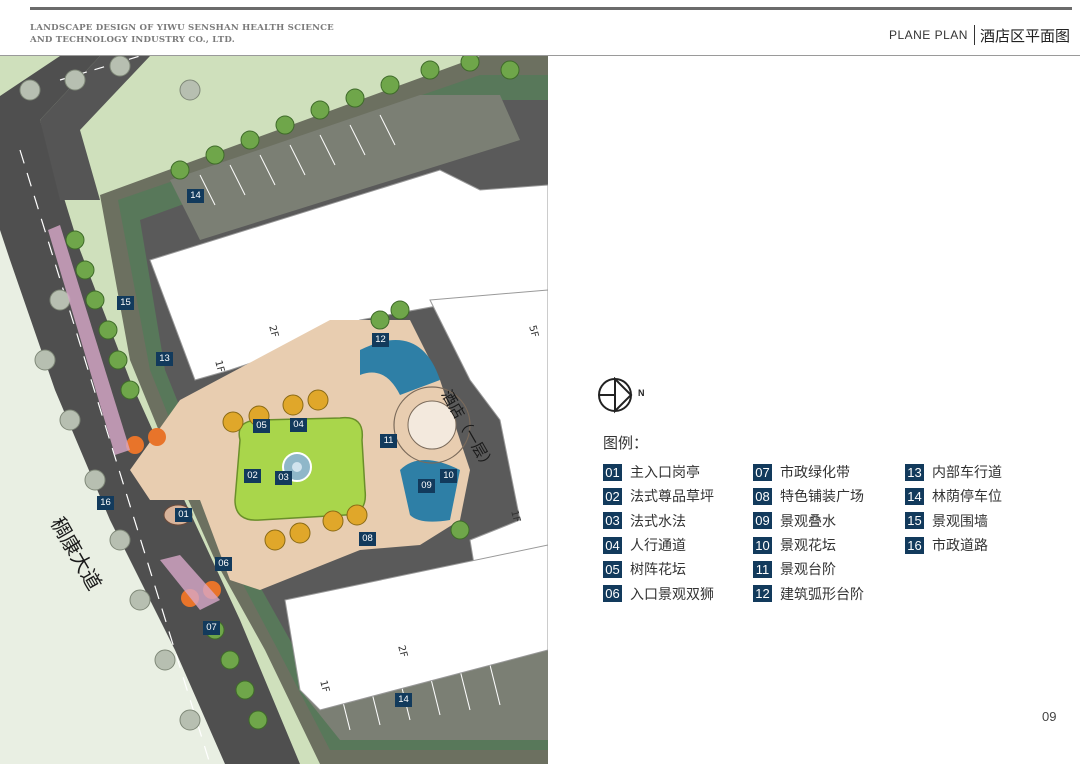  I want to click on legend-item: 16 市政道路, so click(953, 545).